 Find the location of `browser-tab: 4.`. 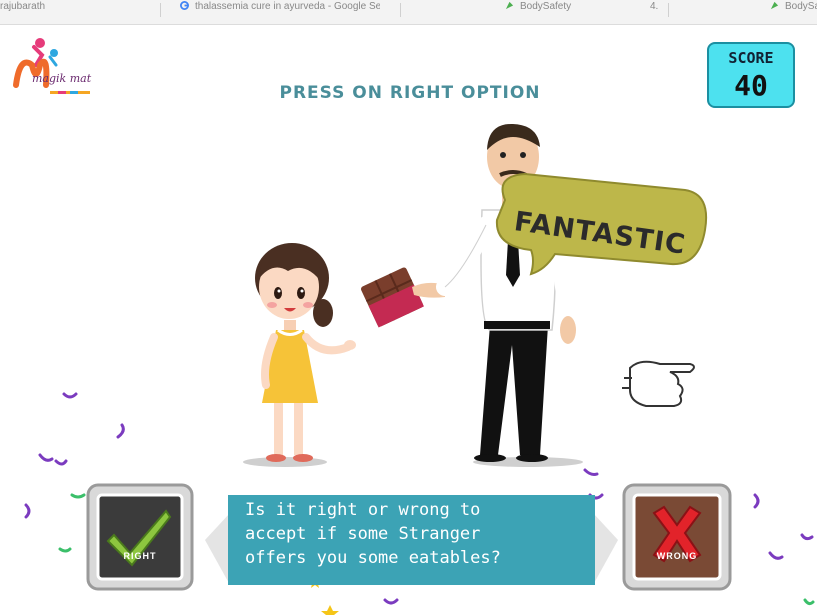

browser-tab: 4. is located at coordinates (665, 12).